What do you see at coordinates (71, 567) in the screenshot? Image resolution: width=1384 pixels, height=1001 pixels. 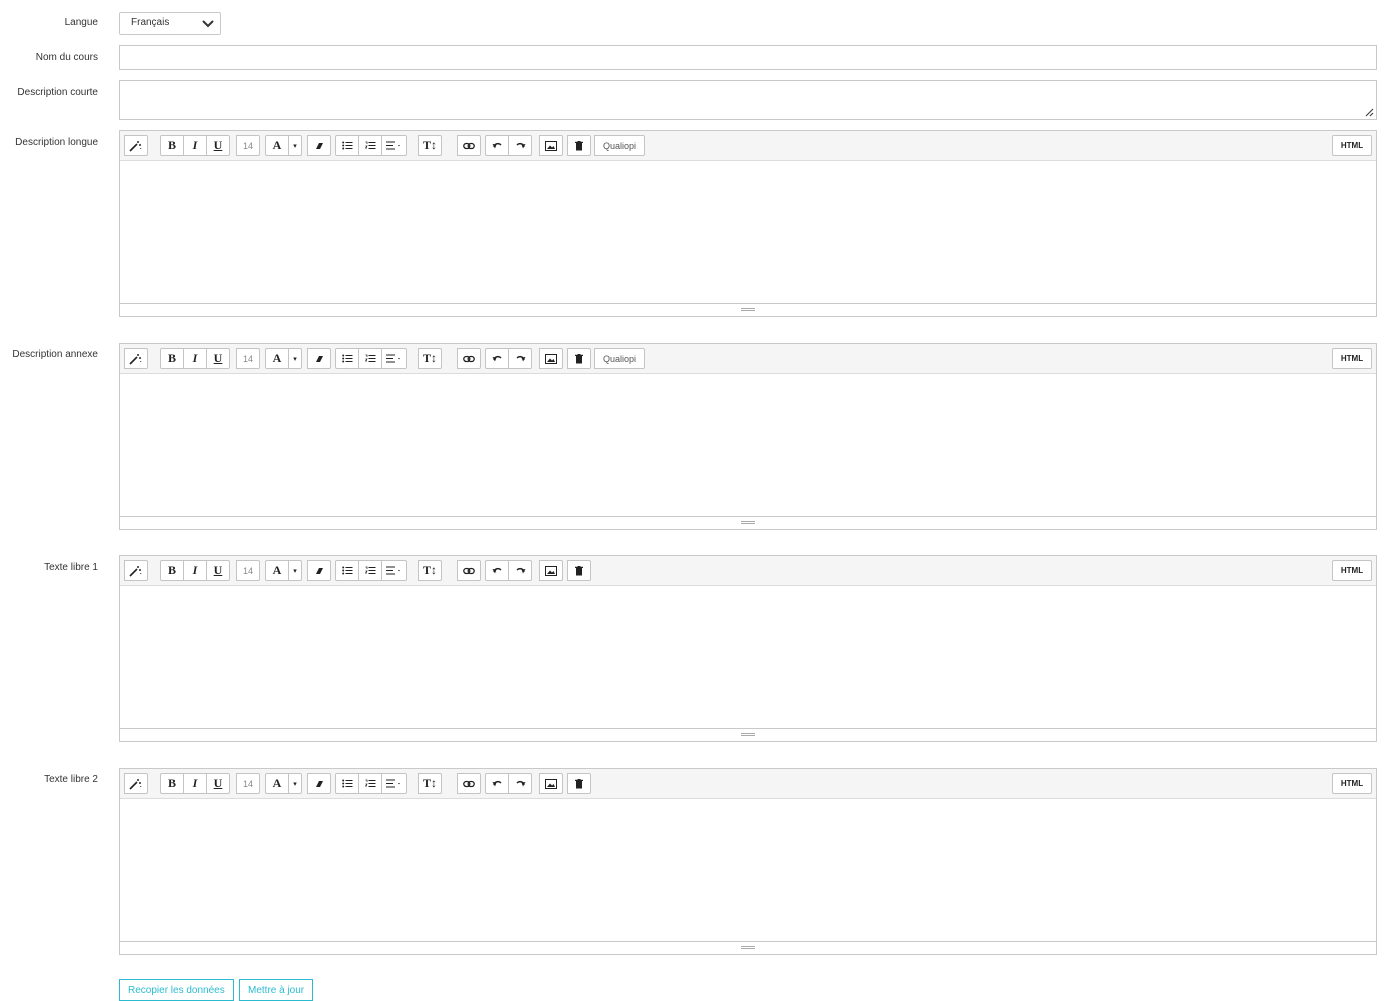 I see `editor-label: Texte libre 1` at bounding box center [71, 567].